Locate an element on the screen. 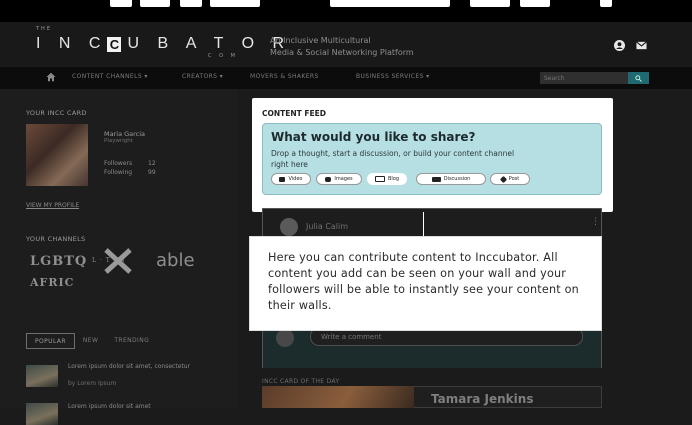 This screenshot has height=425, width=692. incc-card-title: YOUR INCC CARD is located at coordinates (56, 113).